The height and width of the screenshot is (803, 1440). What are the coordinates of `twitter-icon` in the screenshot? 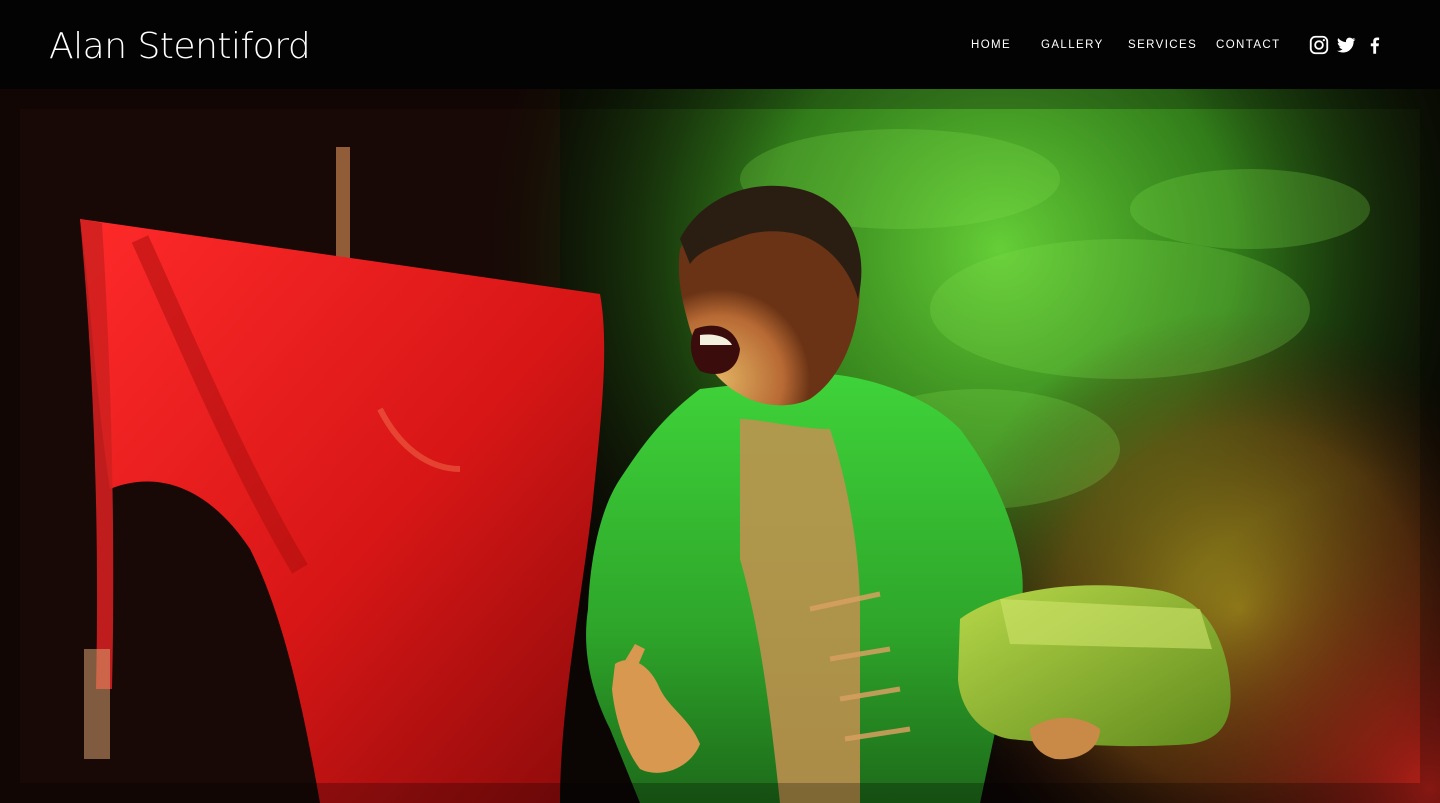 It's located at (1346, 45).